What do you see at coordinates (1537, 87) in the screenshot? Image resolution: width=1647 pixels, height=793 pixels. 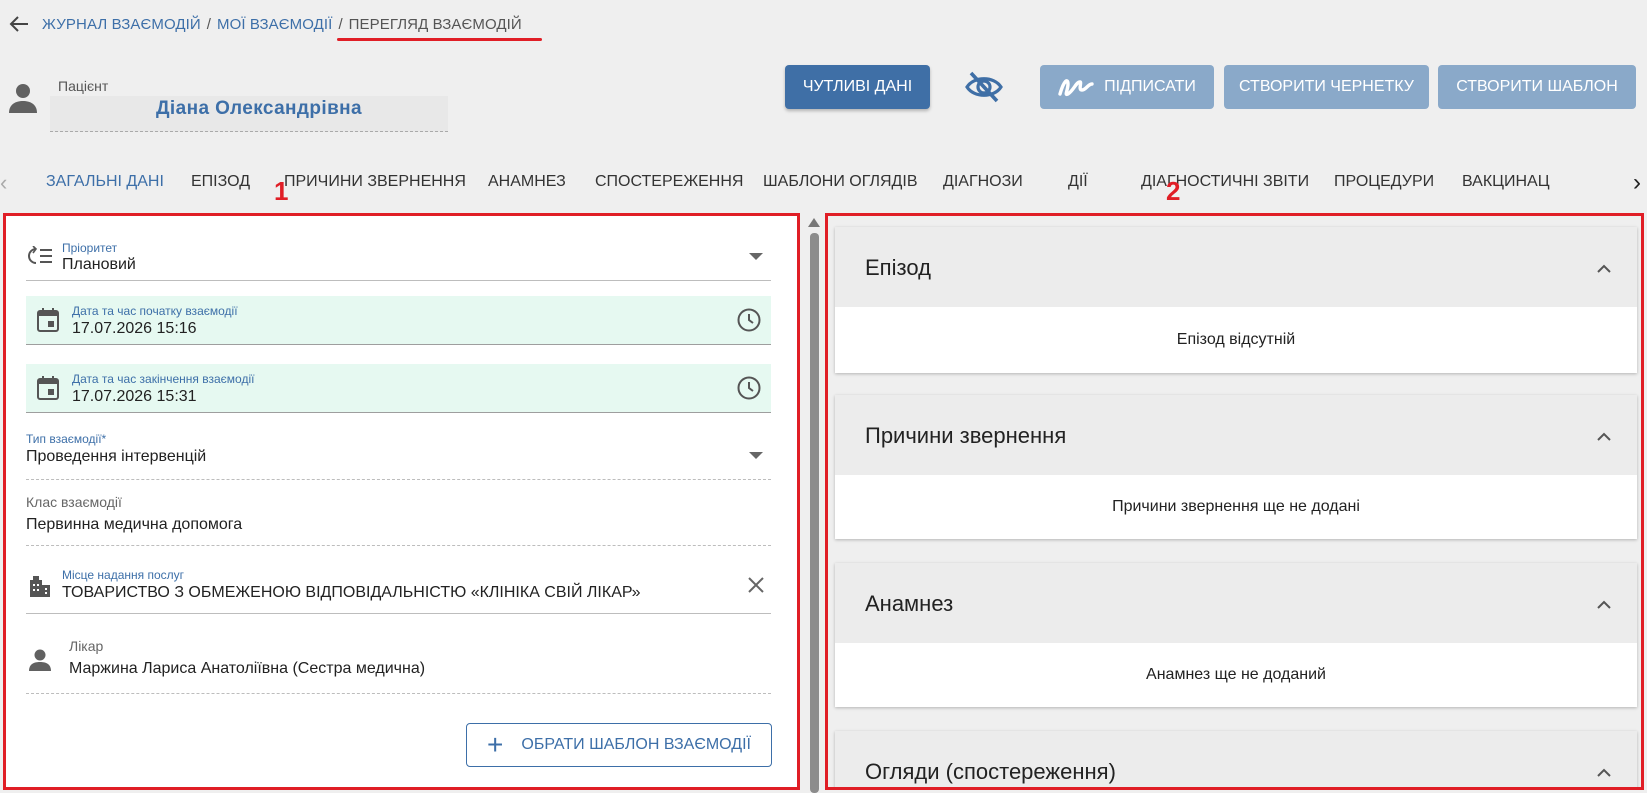 I see `create-template-button: СТВОРИТИ ШАБЛОН` at bounding box center [1537, 87].